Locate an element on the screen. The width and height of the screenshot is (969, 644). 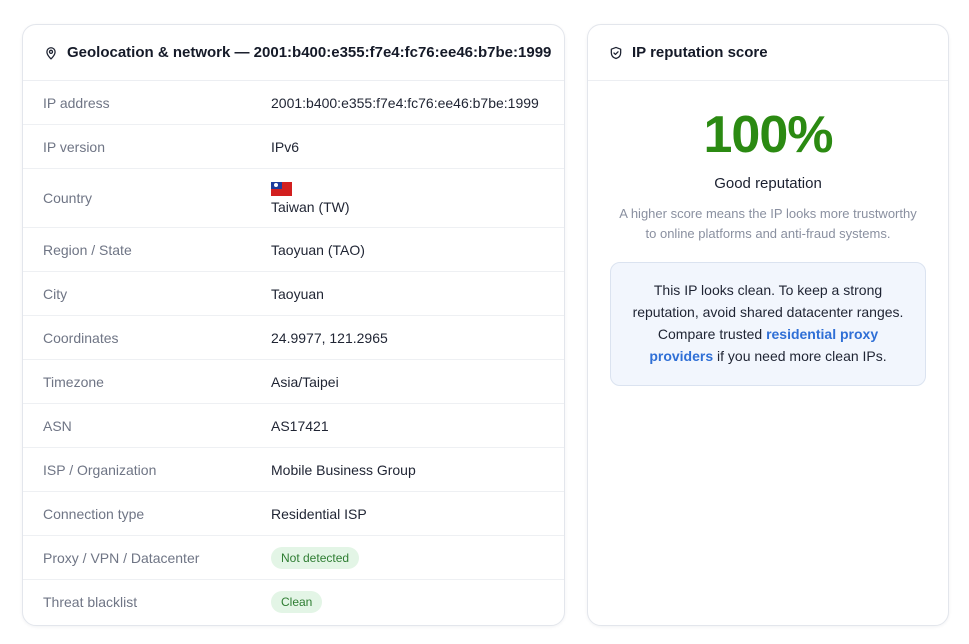
row-key: City is located at coordinates (55, 293).